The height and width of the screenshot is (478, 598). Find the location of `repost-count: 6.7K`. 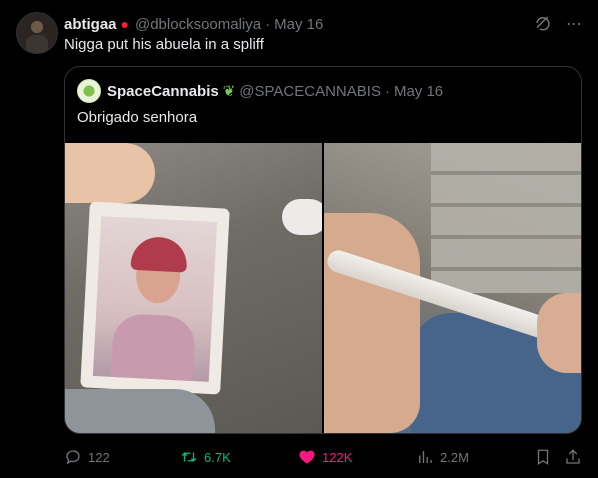

repost-count: 6.7K is located at coordinates (217, 457).